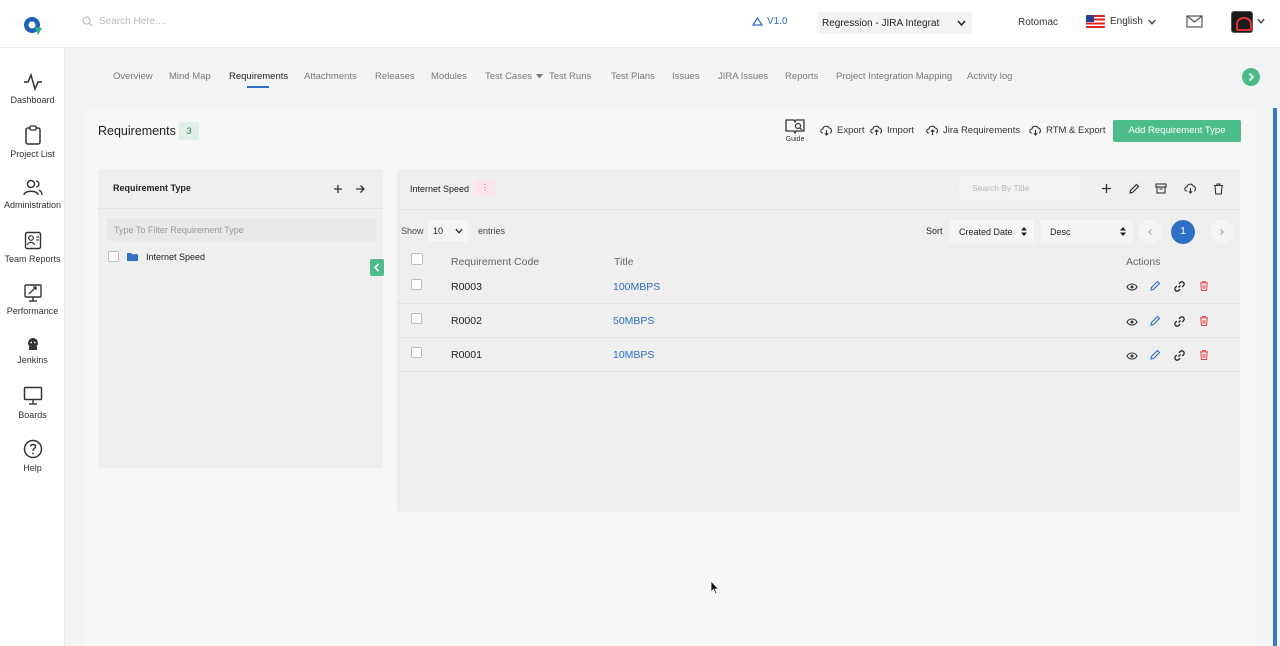 The width and height of the screenshot is (1280, 646). What do you see at coordinates (241, 229) in the screenshot?
I see `requirement-type-filter-input` at bounding box center [241, 229].